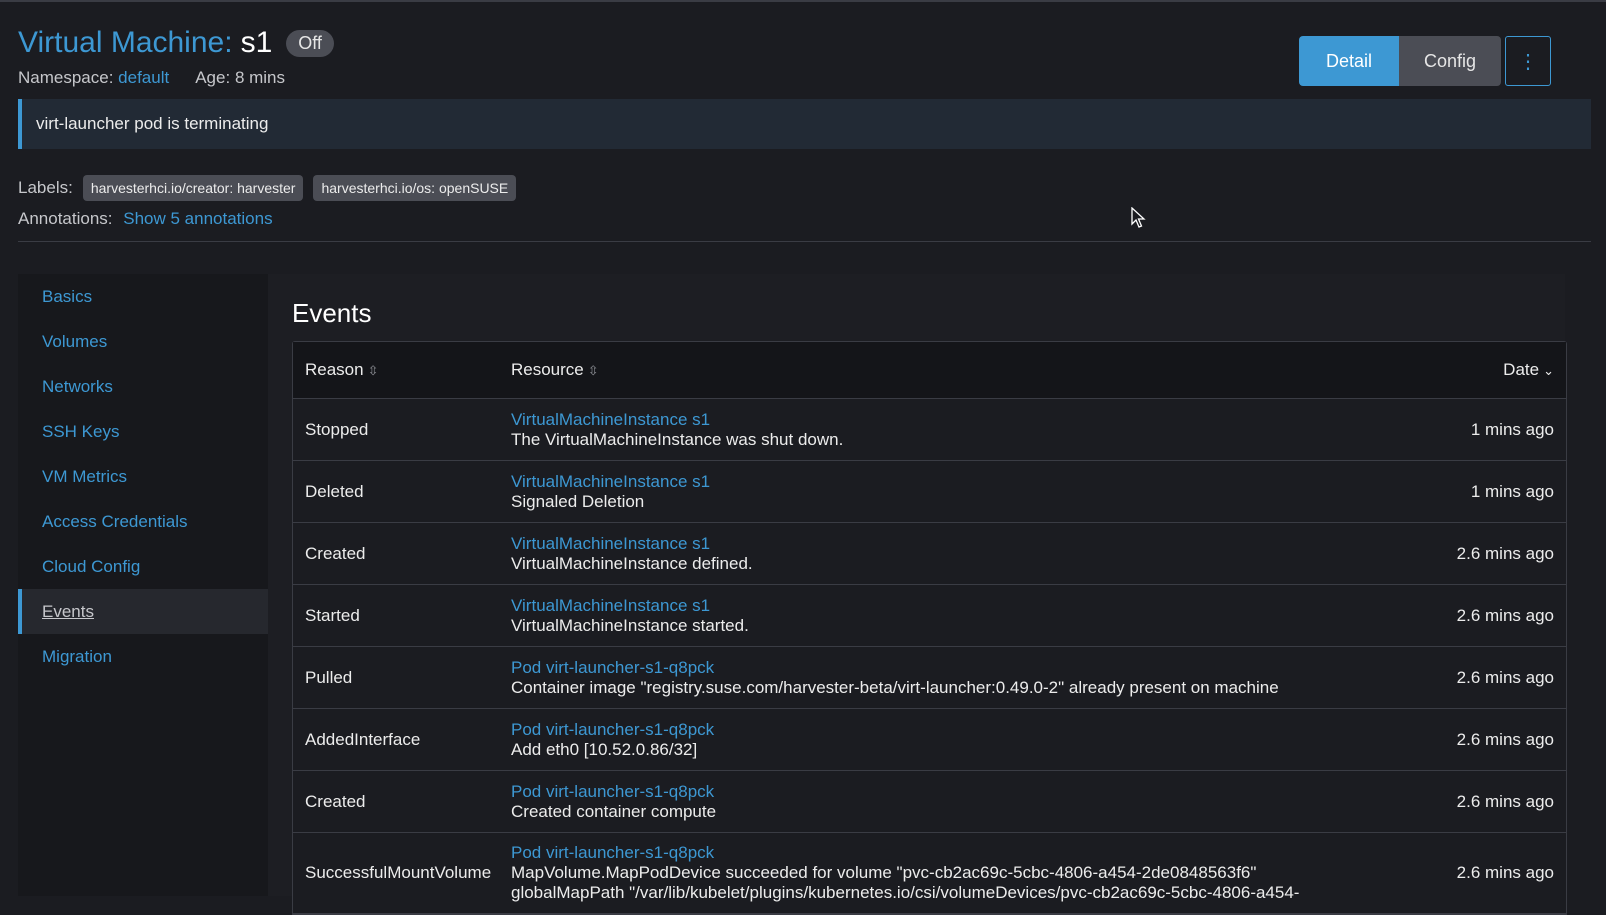 The height and width of the screenshot is (915, 1606). Describe the element at coordinates (632, 563) in the screenshot. I see `event-message: VirtualMachineInstance defined.` at that location.